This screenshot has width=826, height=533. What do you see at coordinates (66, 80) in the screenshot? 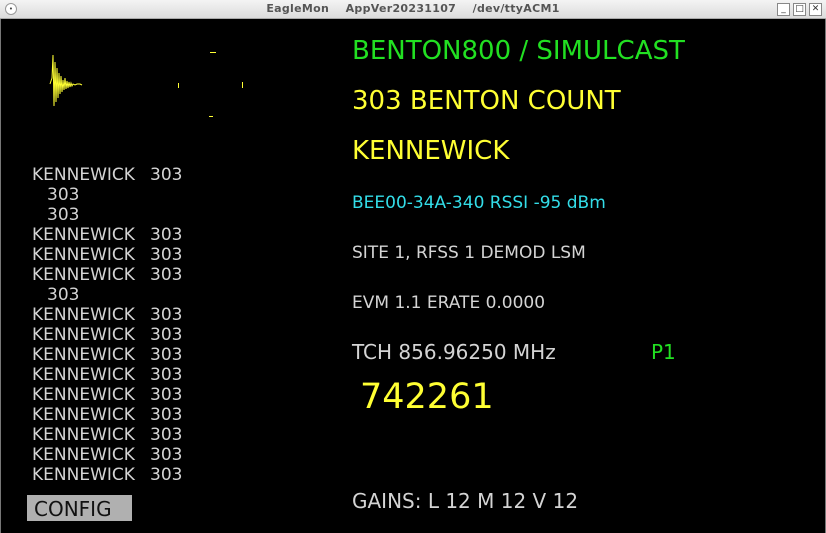
I see `waveform-trace` at bounding box center [66, 80].